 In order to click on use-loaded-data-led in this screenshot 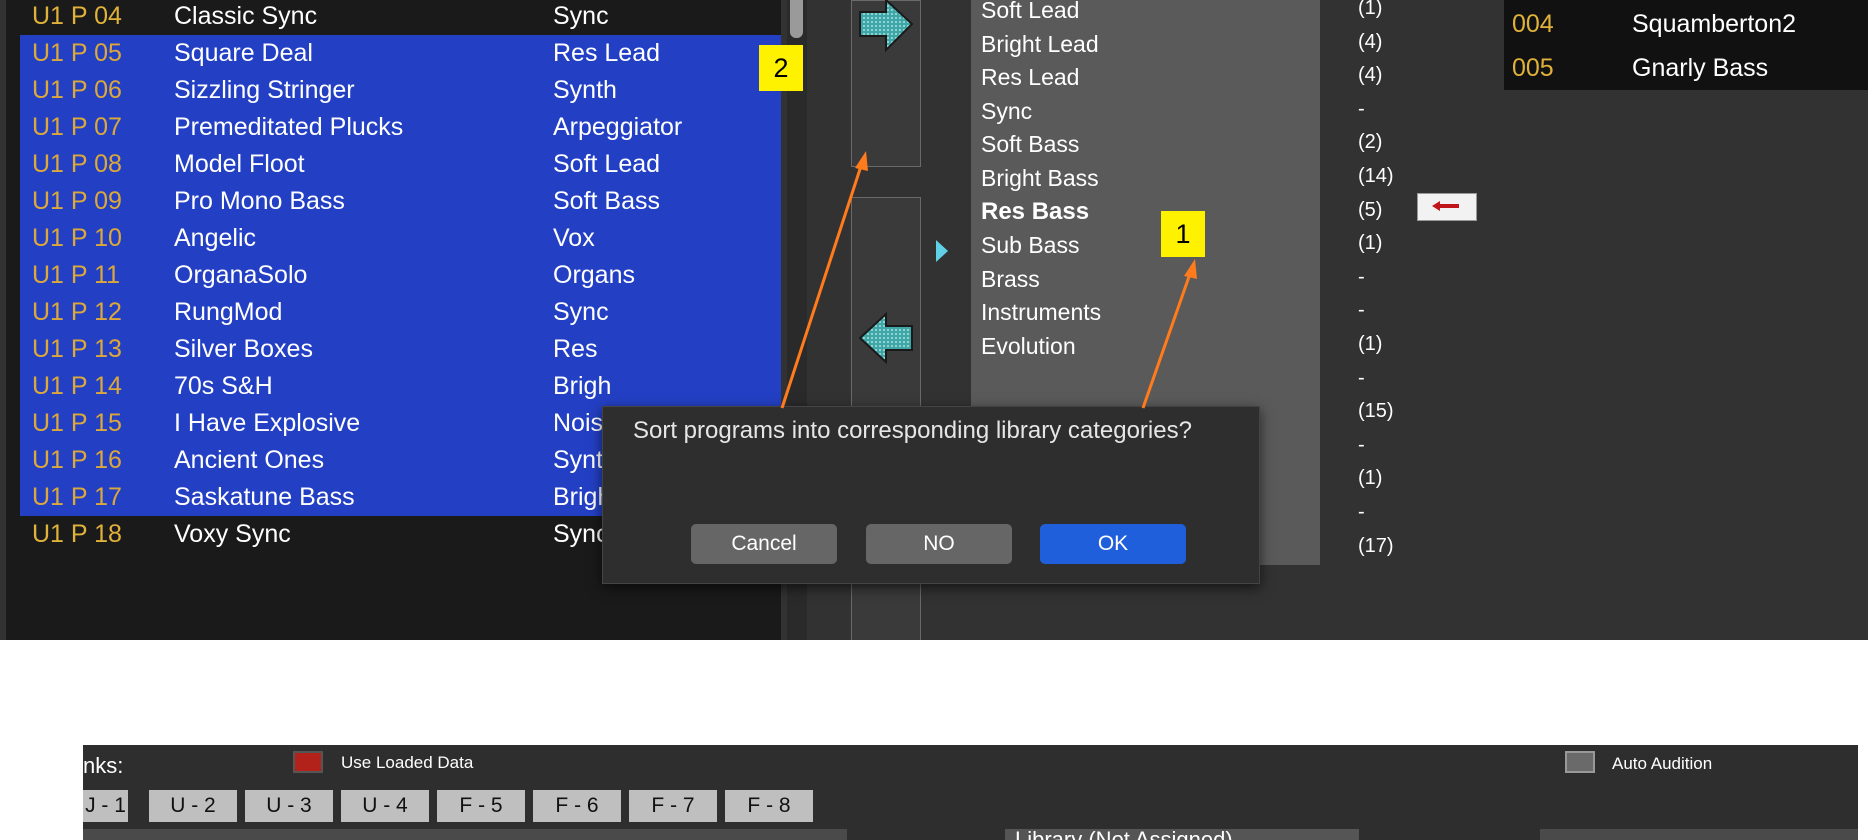, I will do `click(308, 762)`.